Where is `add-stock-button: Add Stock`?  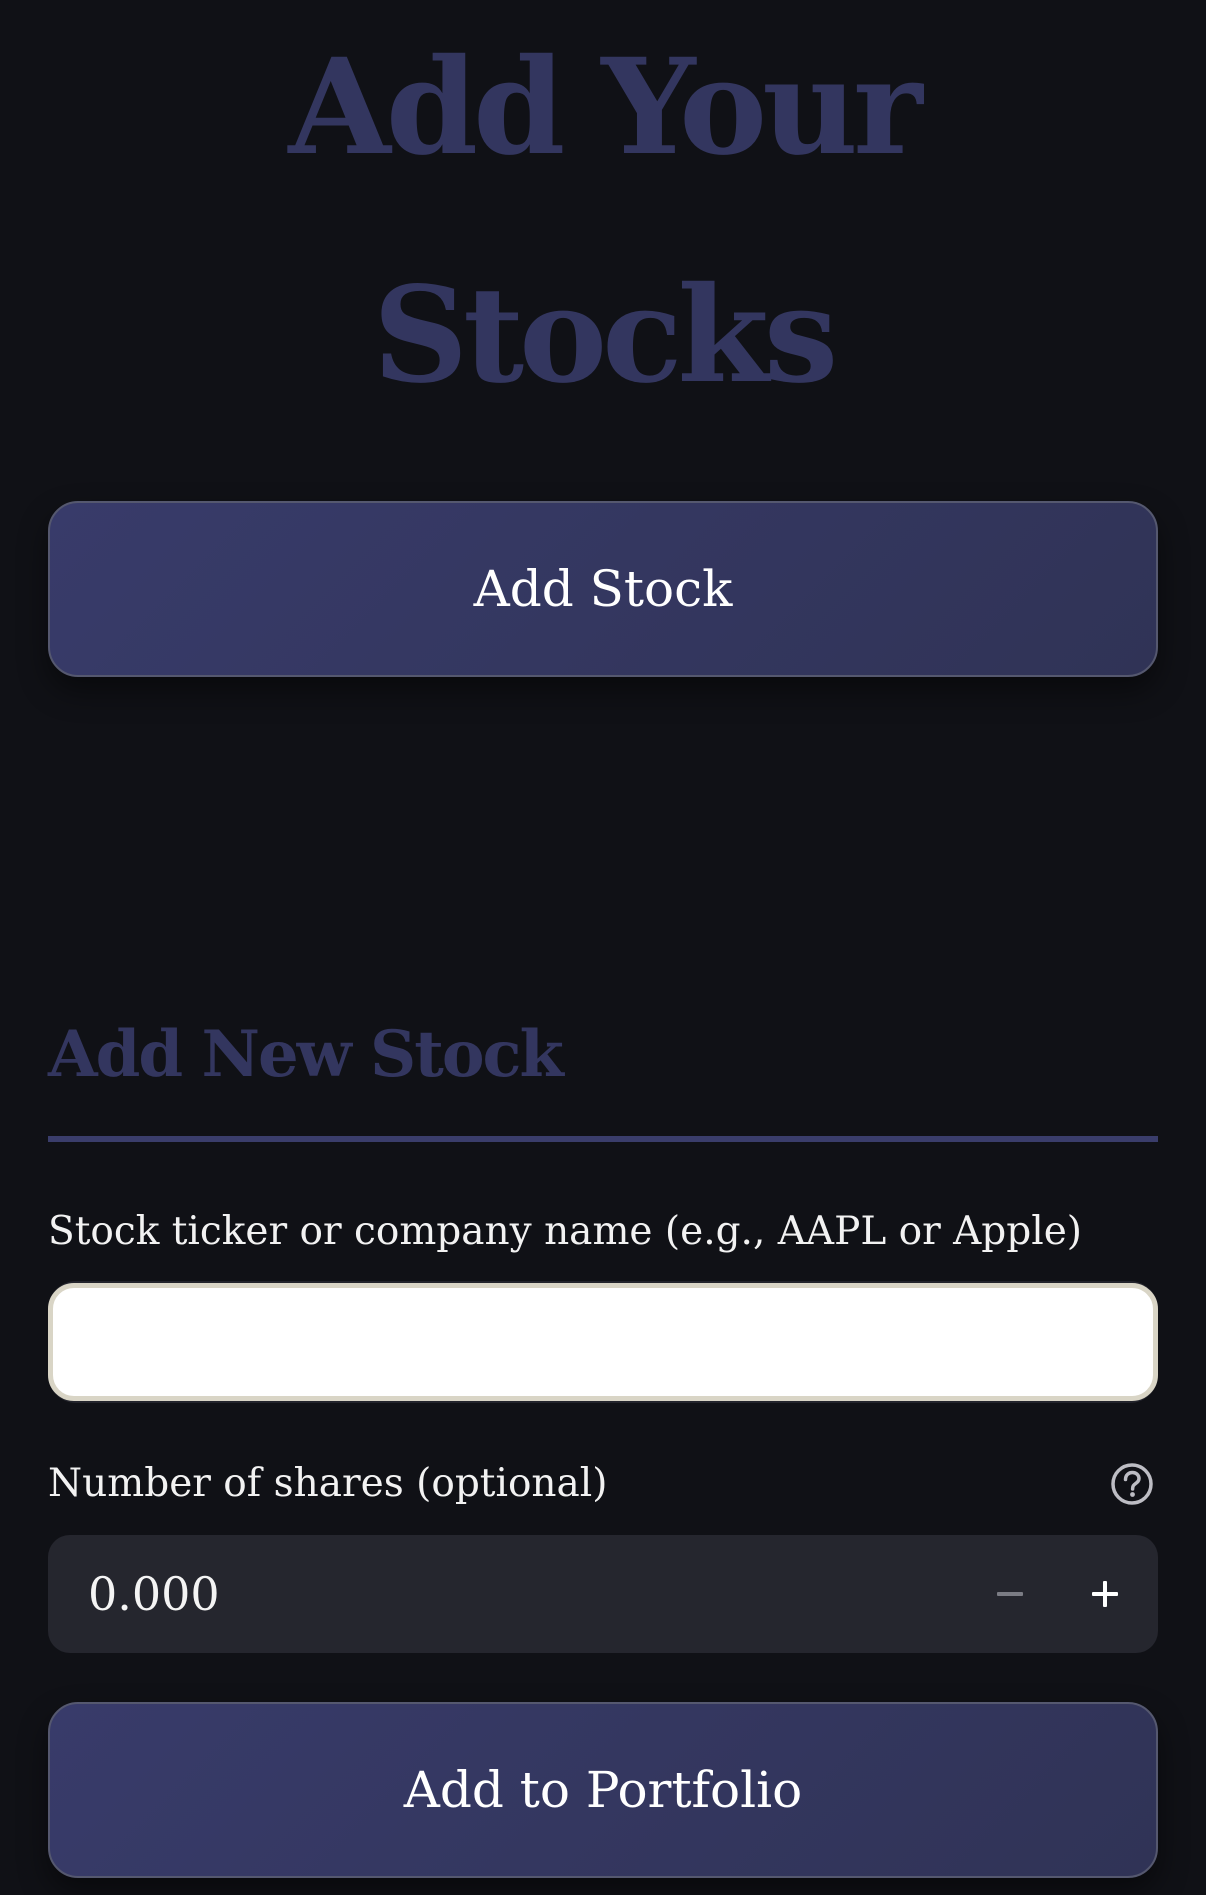 add-stock-button: Add Stock is located at coordinates (603, 589).